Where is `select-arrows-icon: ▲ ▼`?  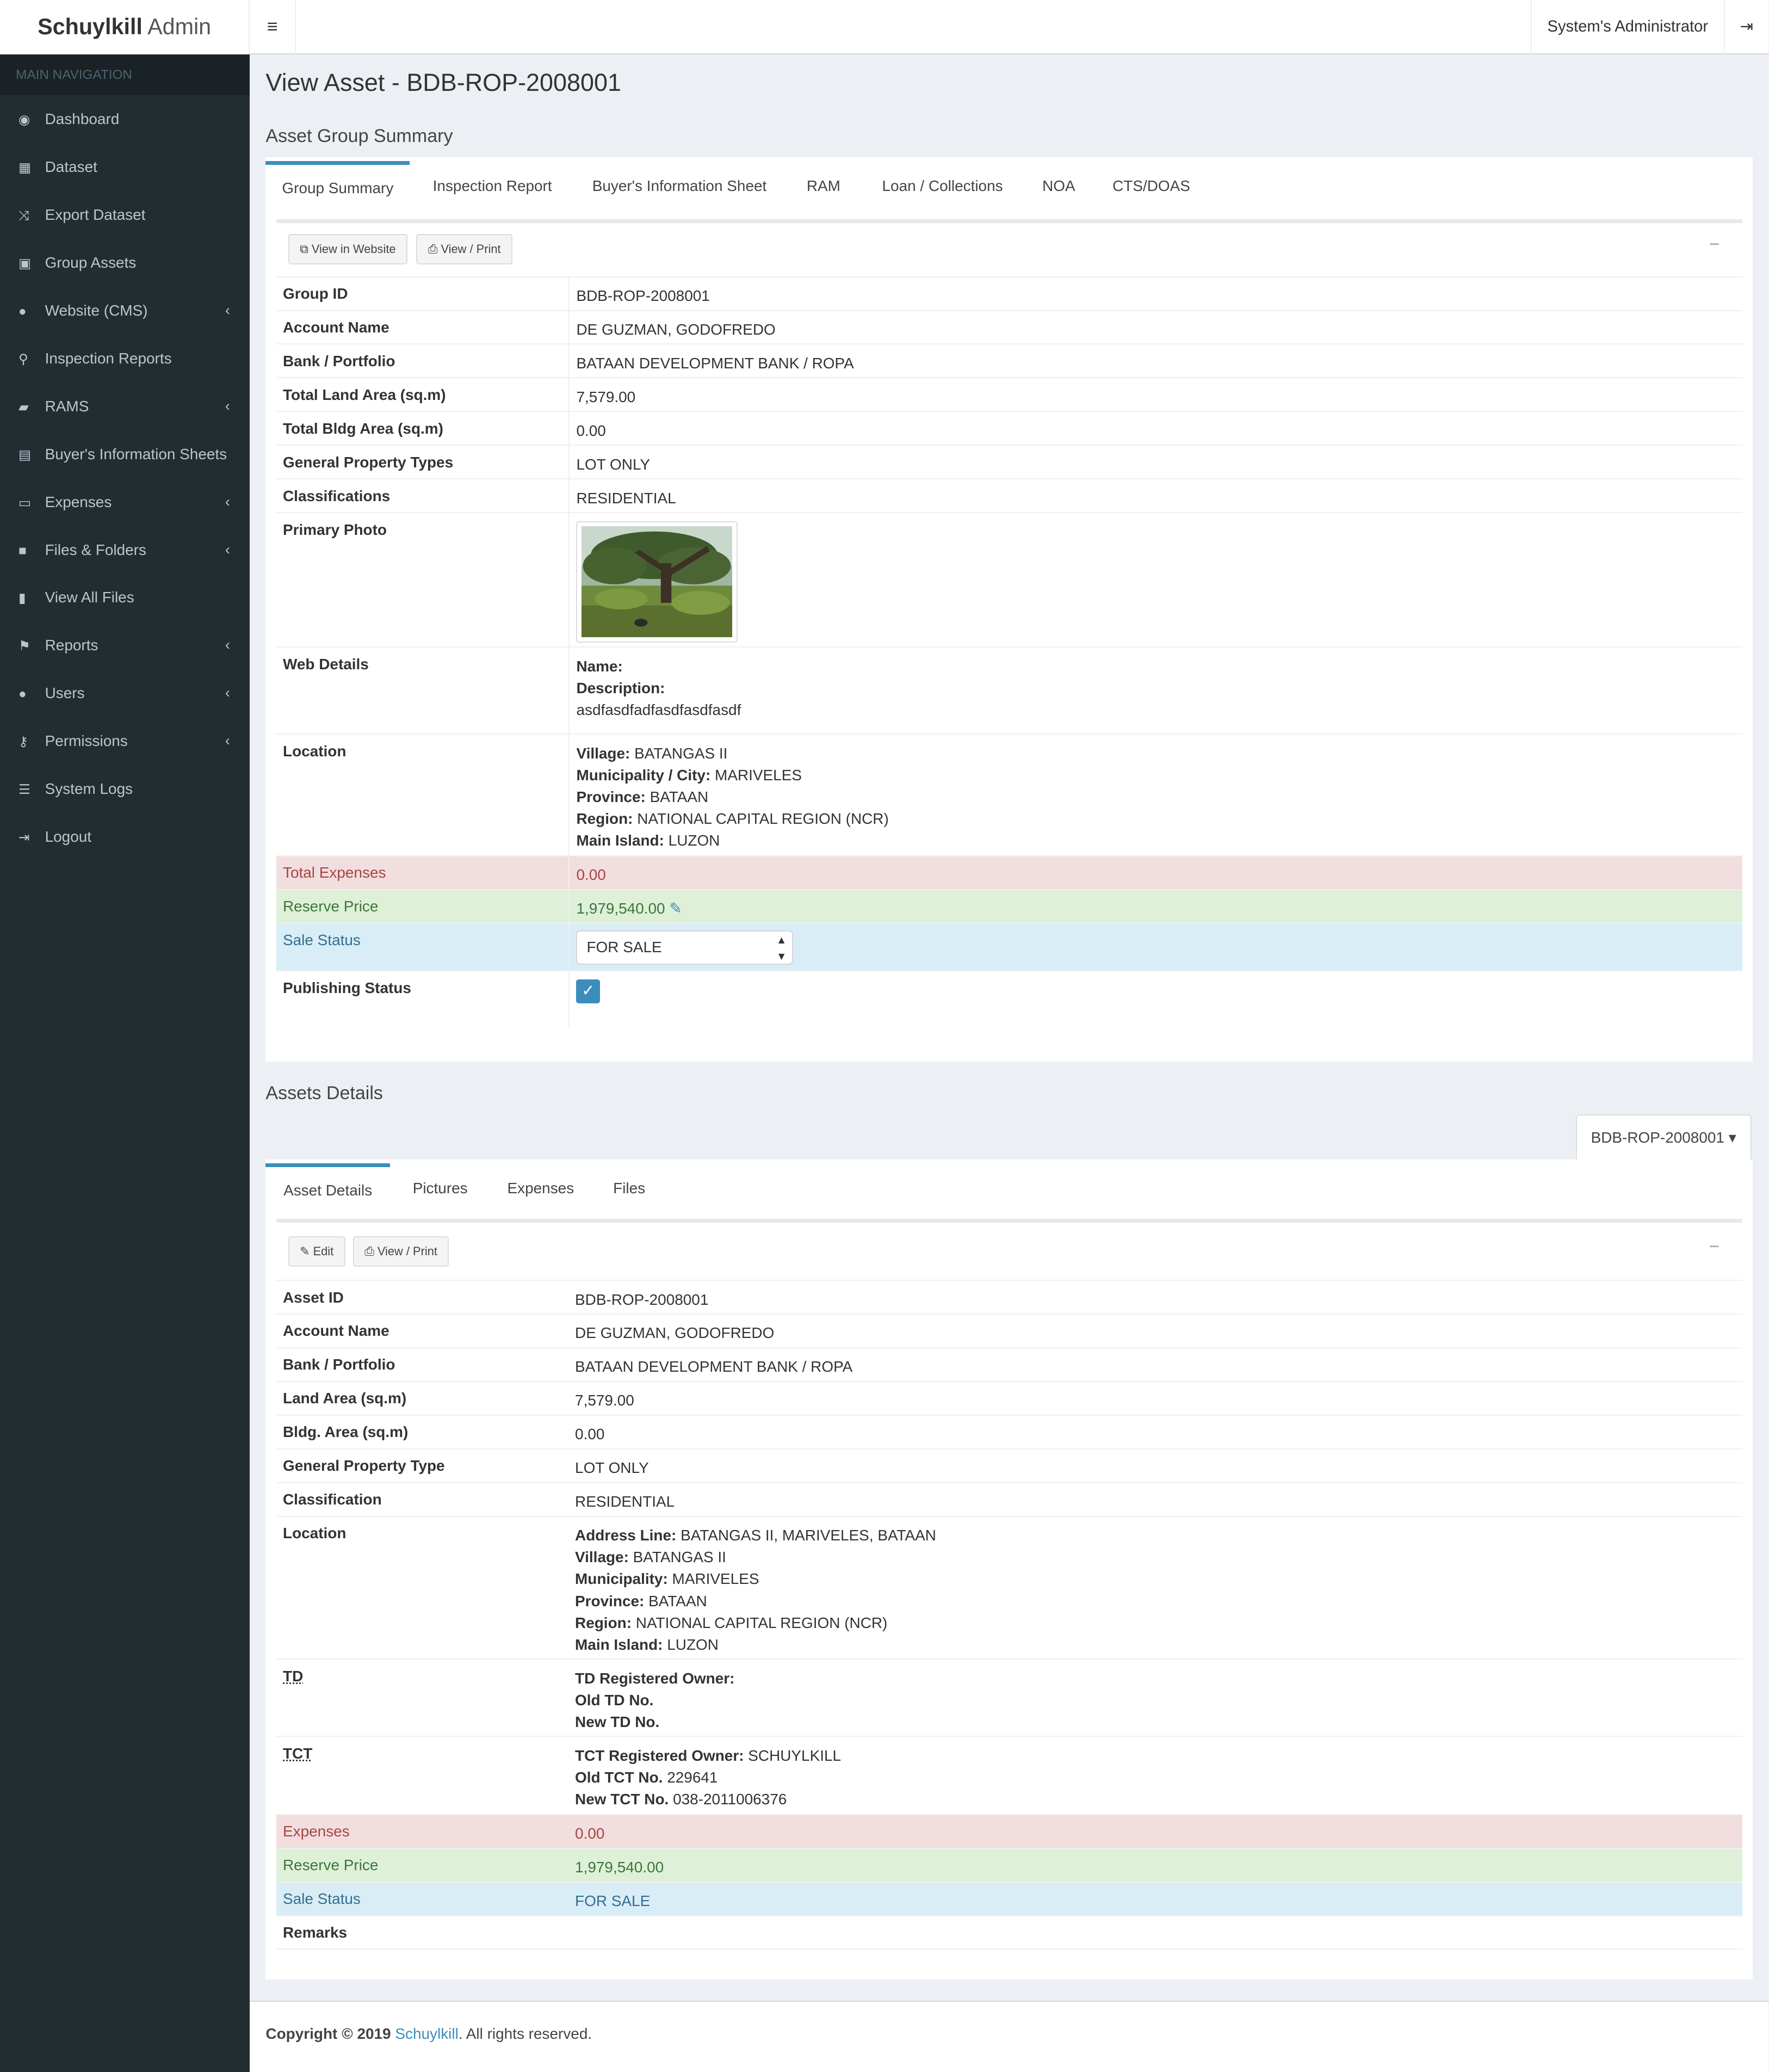
select-arrows-icon: ▲ ▼ is located at coordinates (781, 948).